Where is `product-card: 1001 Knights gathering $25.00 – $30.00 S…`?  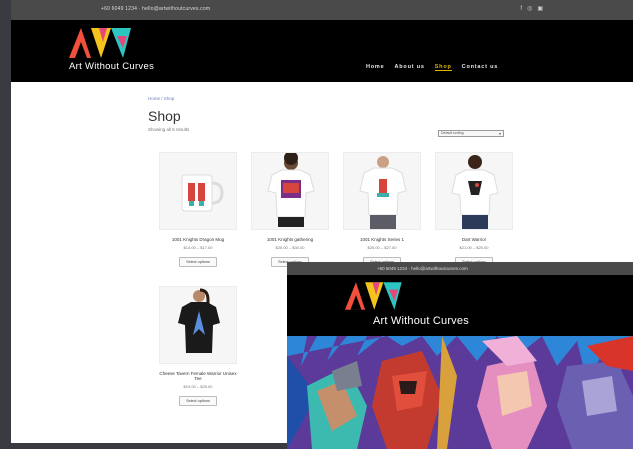
product-card: 1001 Knights gathering $25.00 – $30.00 S… is located at coordinates (290, 210).